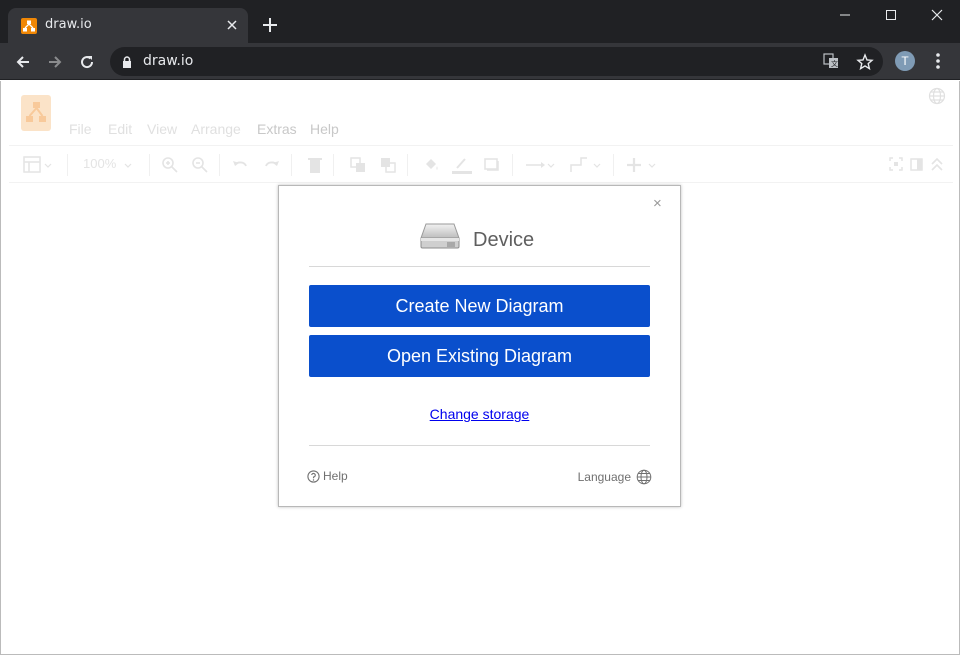 This screenshot has width=960, height=655. What do you see at coordinates (462, 165) in the screenshot?
I see `line-color-icon` at bounding box center [462, 165].